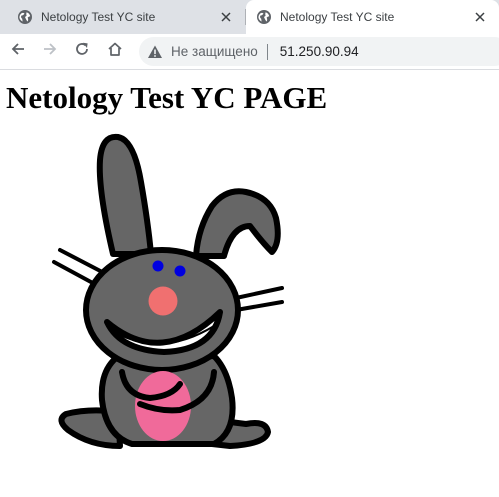 The image size is (499, 497). I want to click on left-eye, so click(158, 266).